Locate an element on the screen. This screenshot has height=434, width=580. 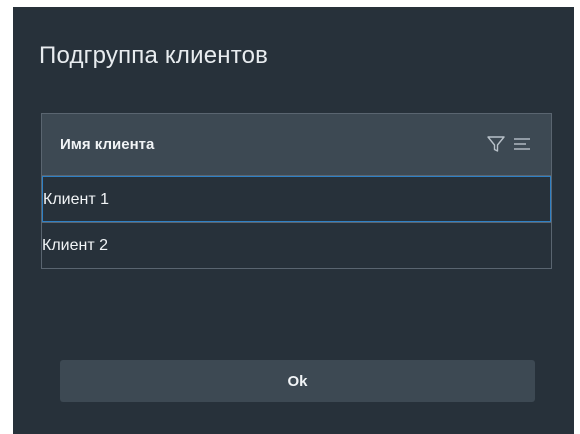
filter-icon is located at coordinates (496, 144).